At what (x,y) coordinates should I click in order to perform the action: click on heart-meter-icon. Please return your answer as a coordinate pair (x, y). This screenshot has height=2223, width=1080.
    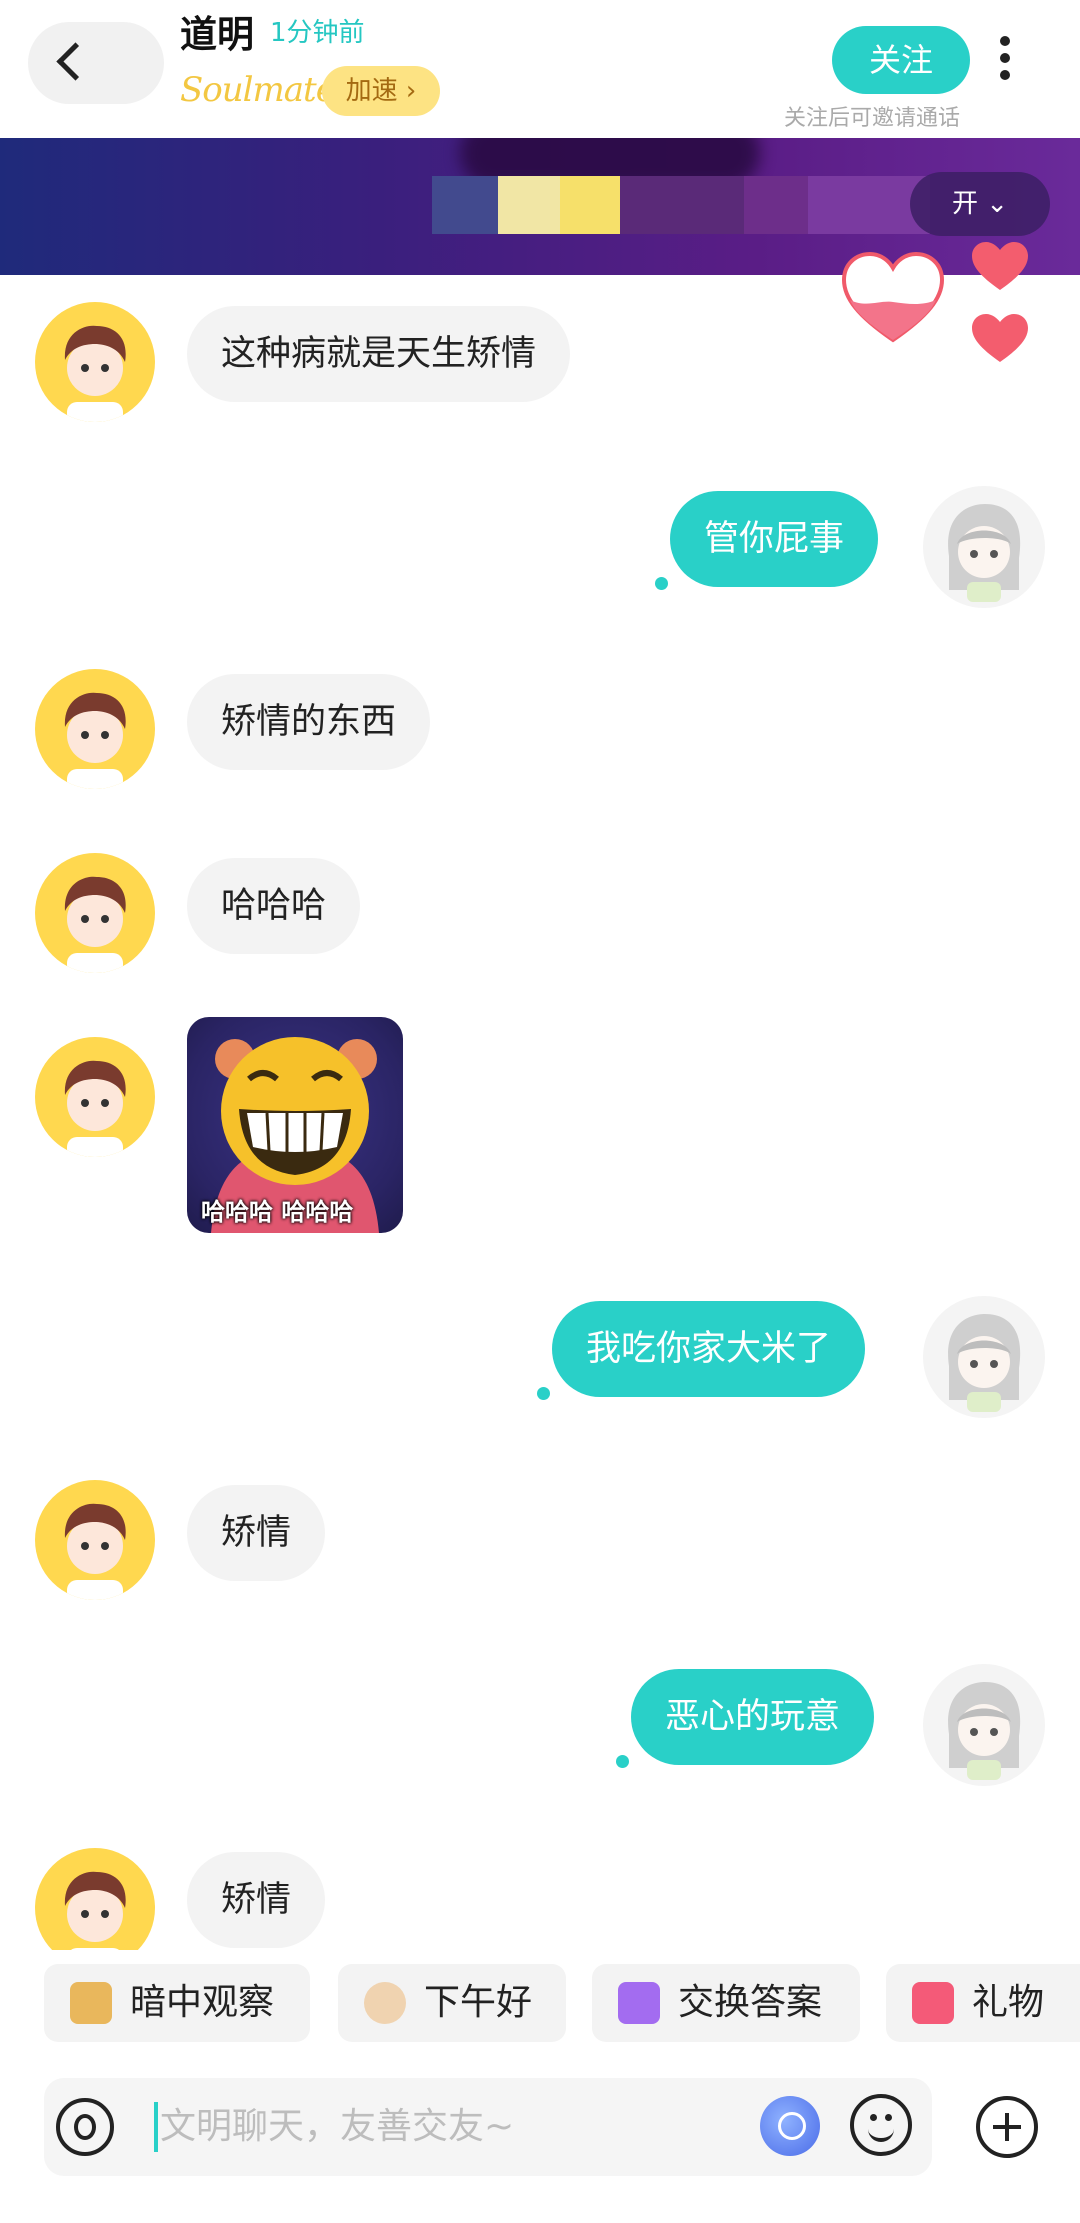
    Looking at the image, I should click on (893, 298).